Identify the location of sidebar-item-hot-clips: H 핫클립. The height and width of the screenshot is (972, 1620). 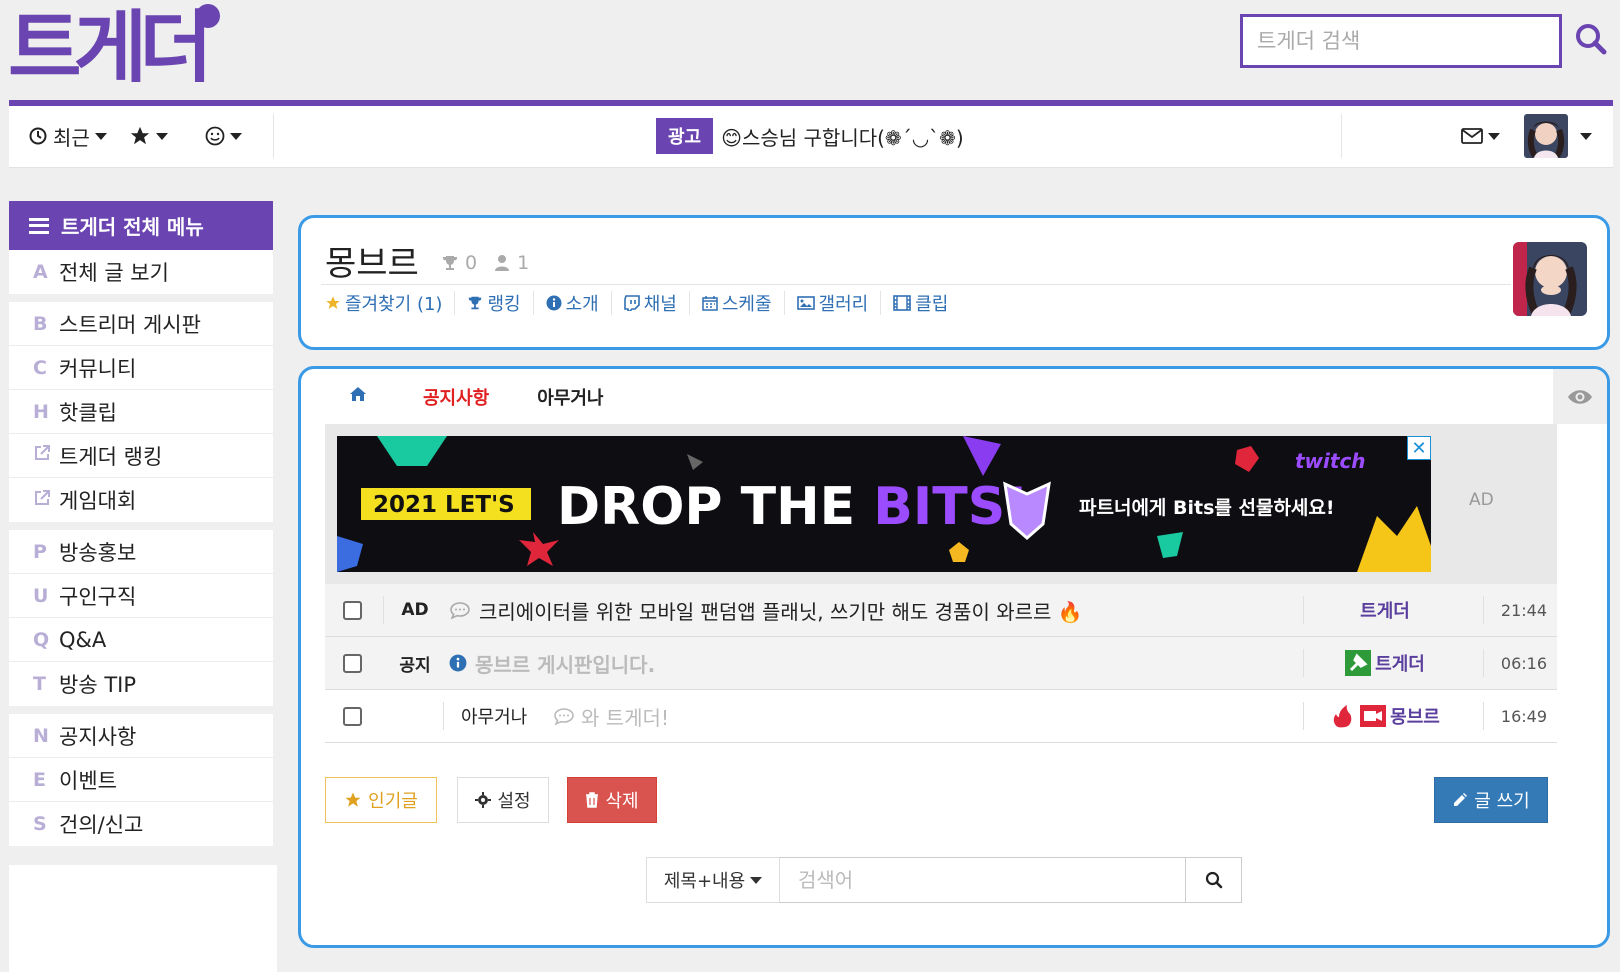
(141, 412).